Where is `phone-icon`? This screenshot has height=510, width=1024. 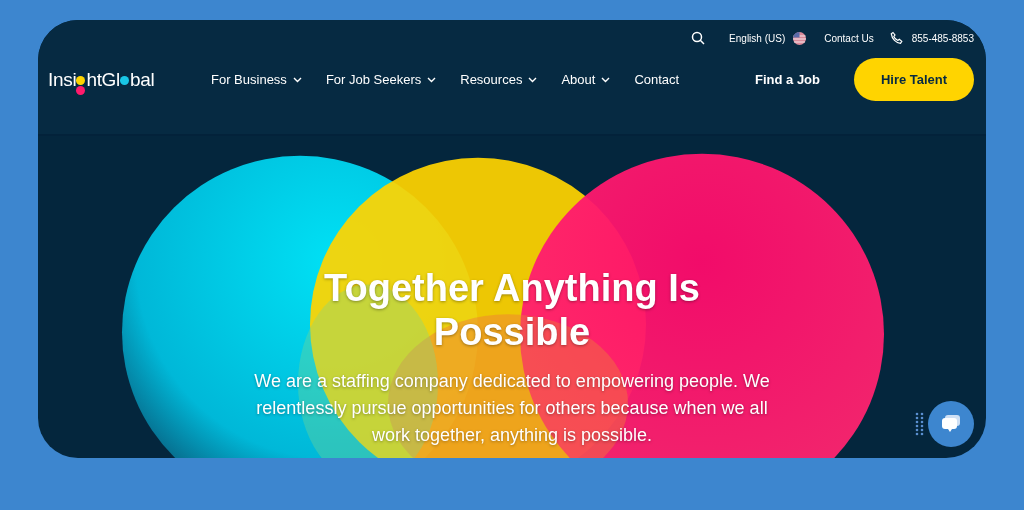
phone-icon is located at coordinates (896, 38).